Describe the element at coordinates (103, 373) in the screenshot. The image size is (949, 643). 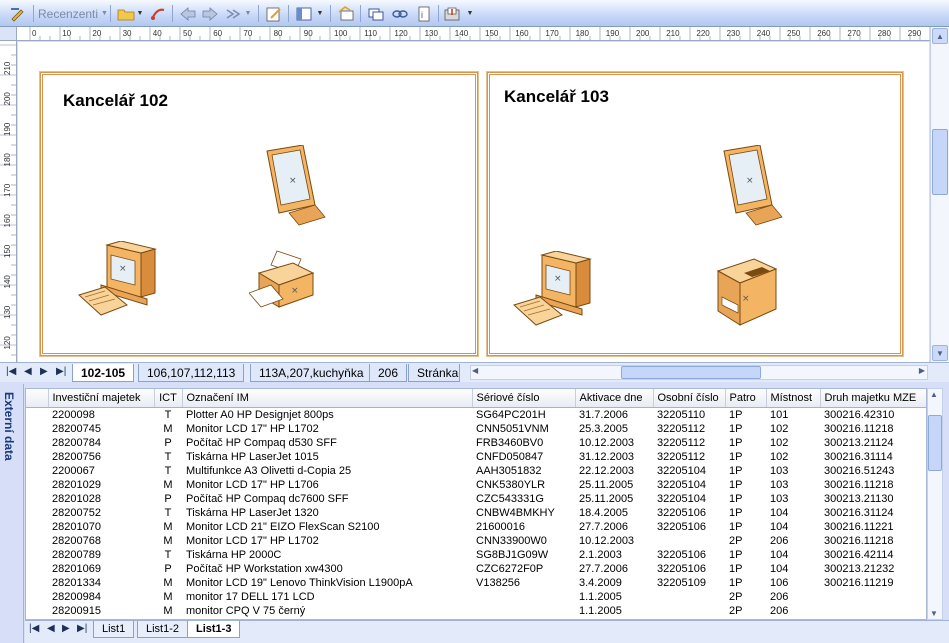
I see `page-tab: 102-105` at that location.